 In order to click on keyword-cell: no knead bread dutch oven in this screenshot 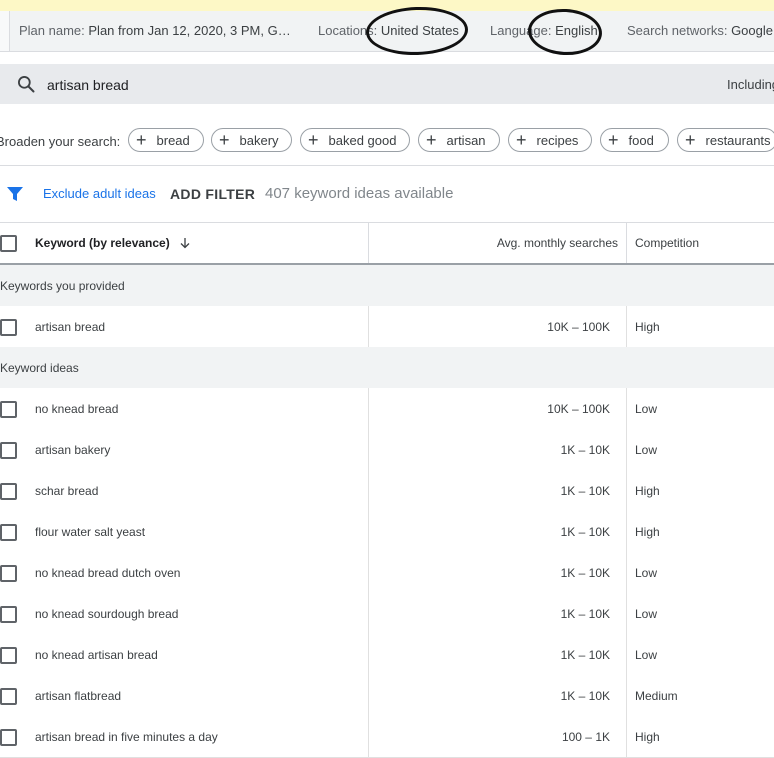, I will do `click(108, 573)`.